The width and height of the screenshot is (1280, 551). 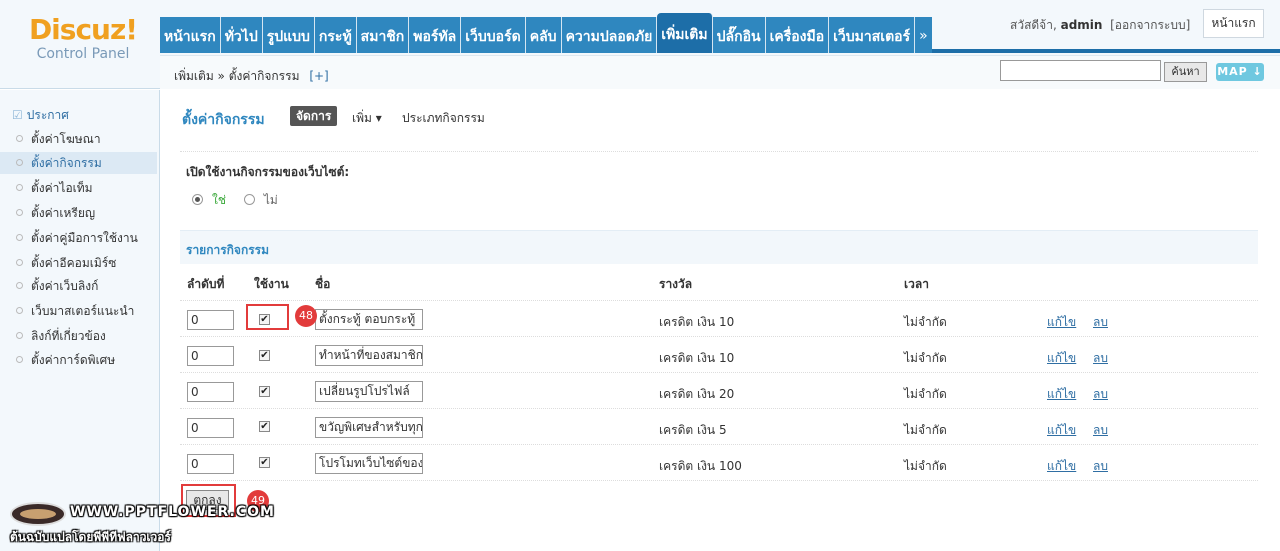 I want to click on nav-general: ทั่วไป, so click(x=241, y=35).